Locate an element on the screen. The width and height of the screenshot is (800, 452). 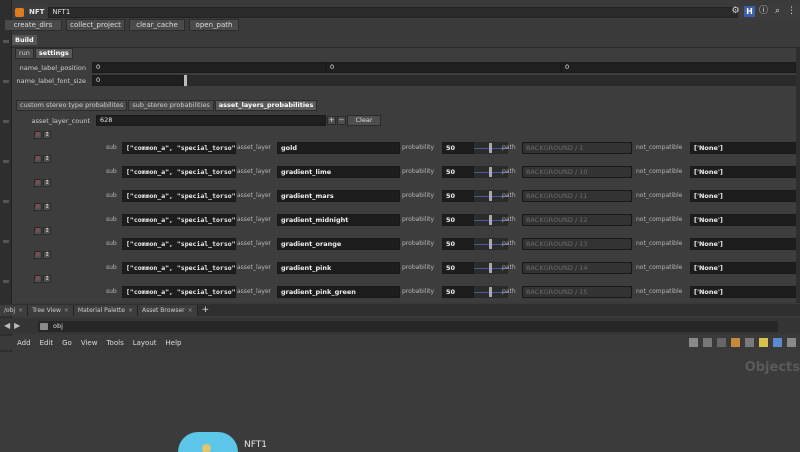
asset-layer-field: gradient_mars is located at coordinates (338, 196).